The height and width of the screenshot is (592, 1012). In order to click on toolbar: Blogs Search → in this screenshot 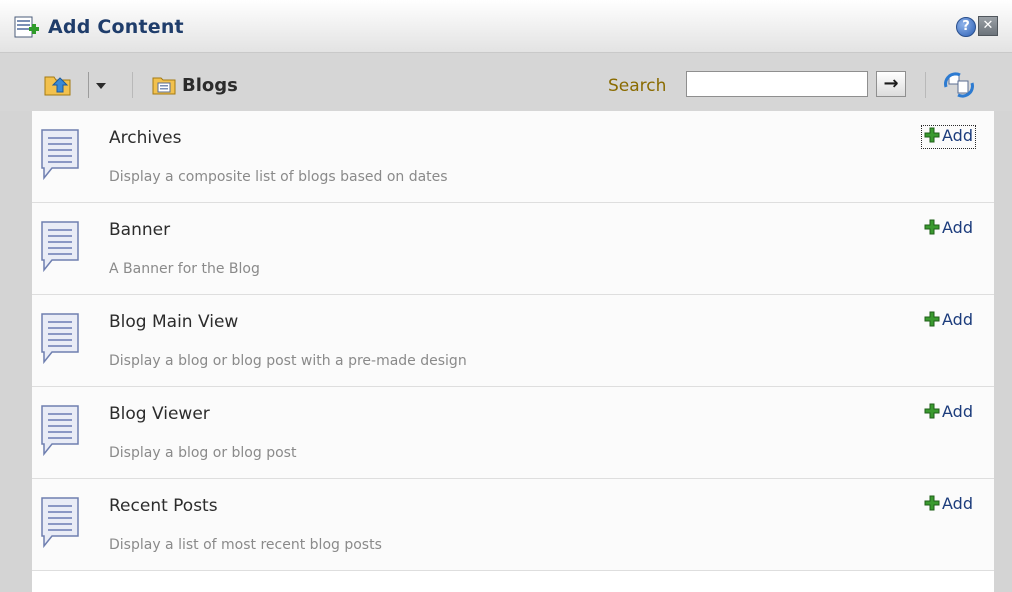, I will do `click(506, 82)`.